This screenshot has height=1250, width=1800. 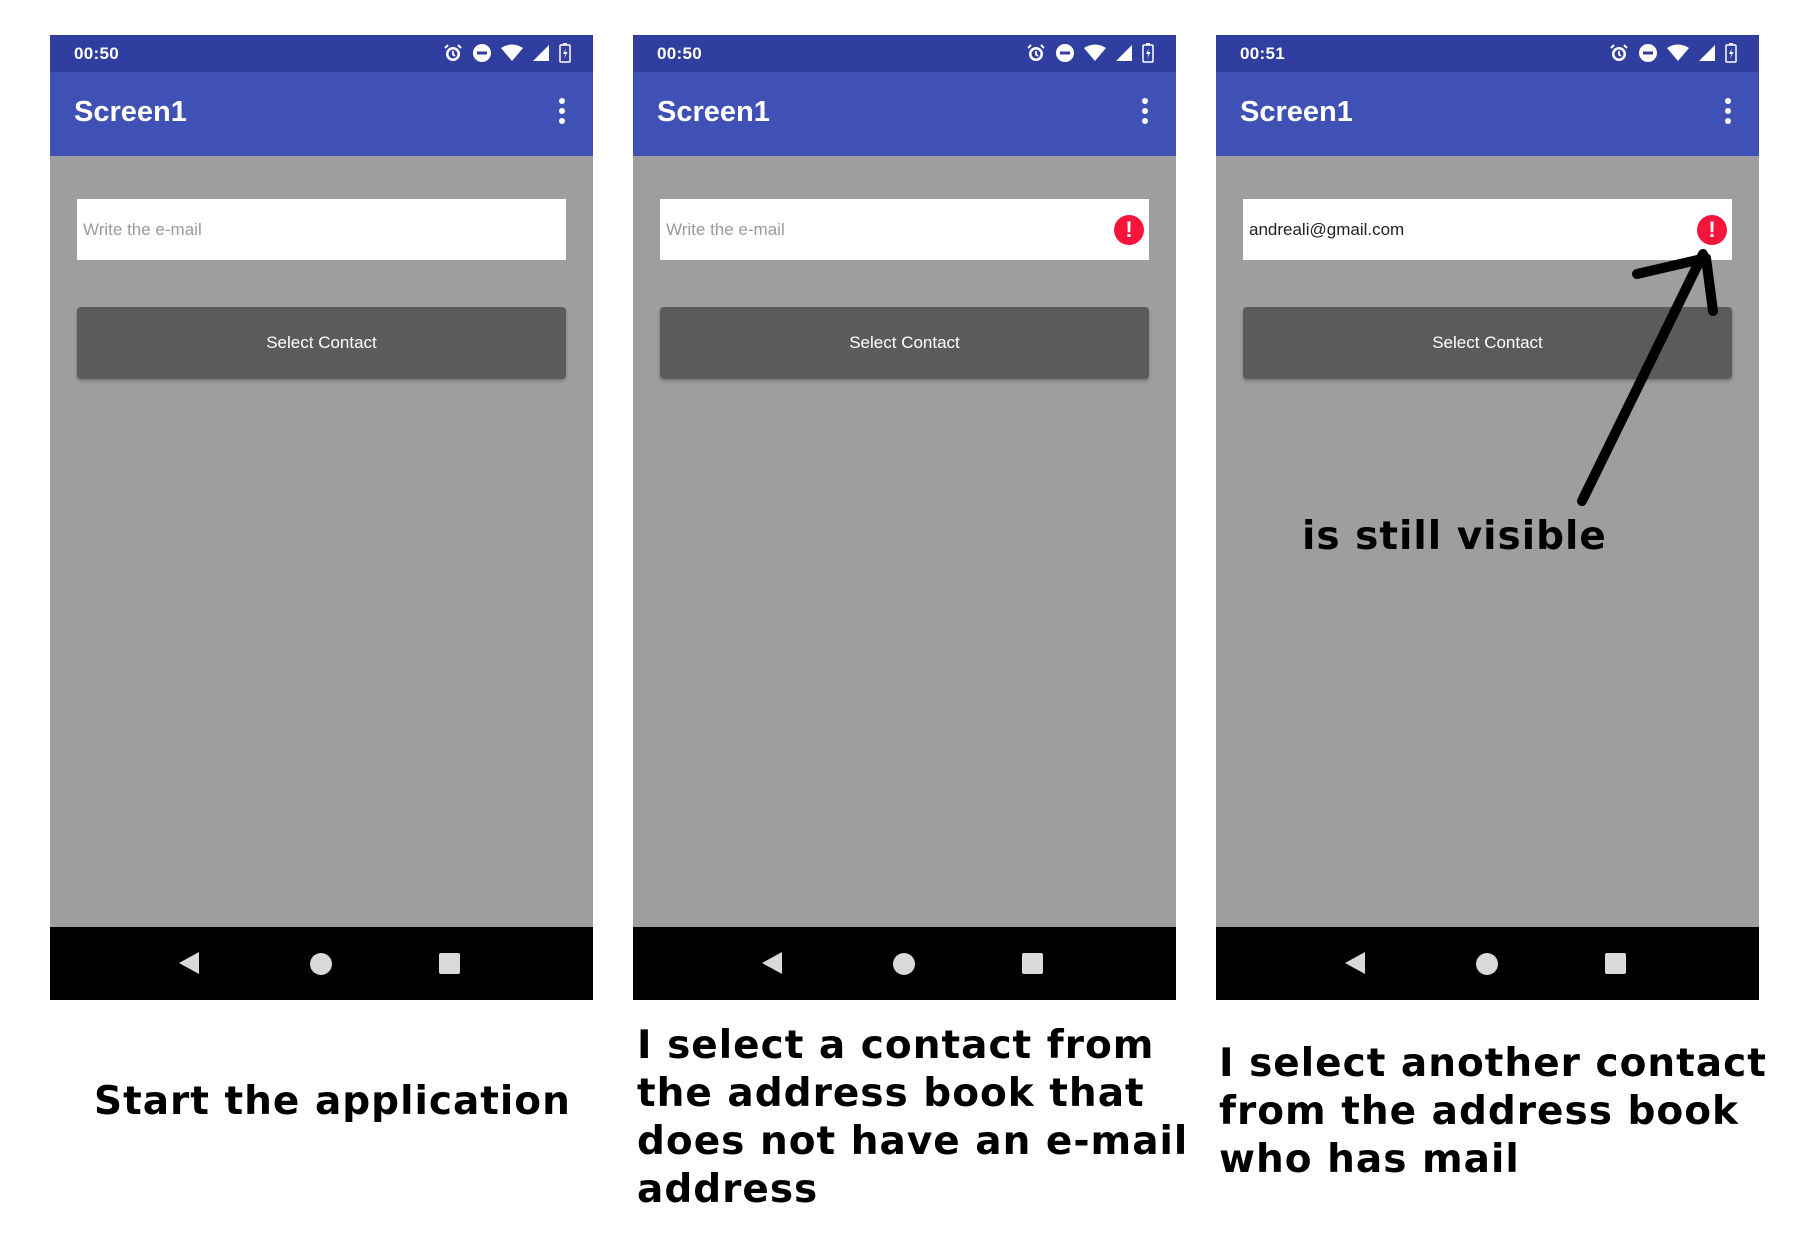 What do you see at coordinates (332, 1101) in the screenshot?
I see `caption-step-1: Start the application` at bounding box center [332, 1101].